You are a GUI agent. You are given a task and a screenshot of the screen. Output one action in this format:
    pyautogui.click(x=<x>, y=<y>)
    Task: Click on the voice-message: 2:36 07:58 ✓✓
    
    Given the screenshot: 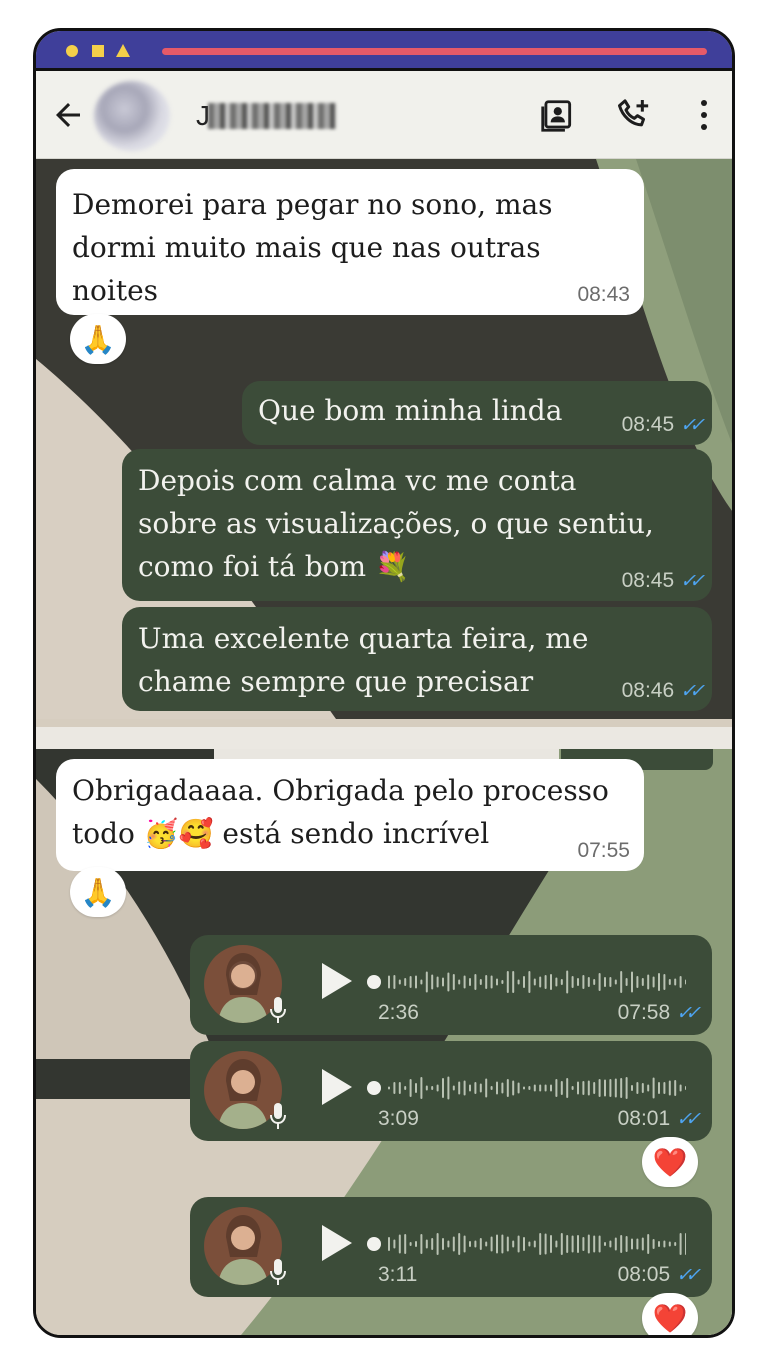 What is the action you would take?
    pyautogui.click(x=451, y=985)
    